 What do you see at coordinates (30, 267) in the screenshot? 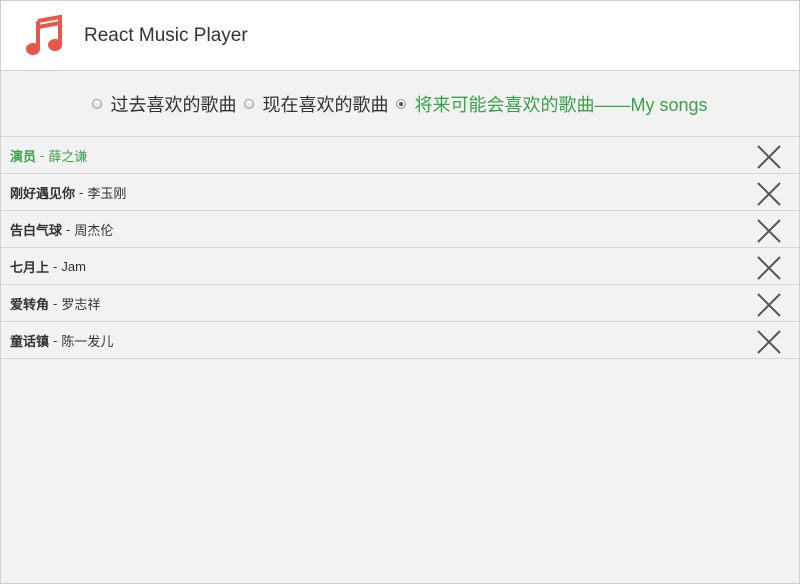
I see `song-title: 七月上` at bounding box center [30, 267].